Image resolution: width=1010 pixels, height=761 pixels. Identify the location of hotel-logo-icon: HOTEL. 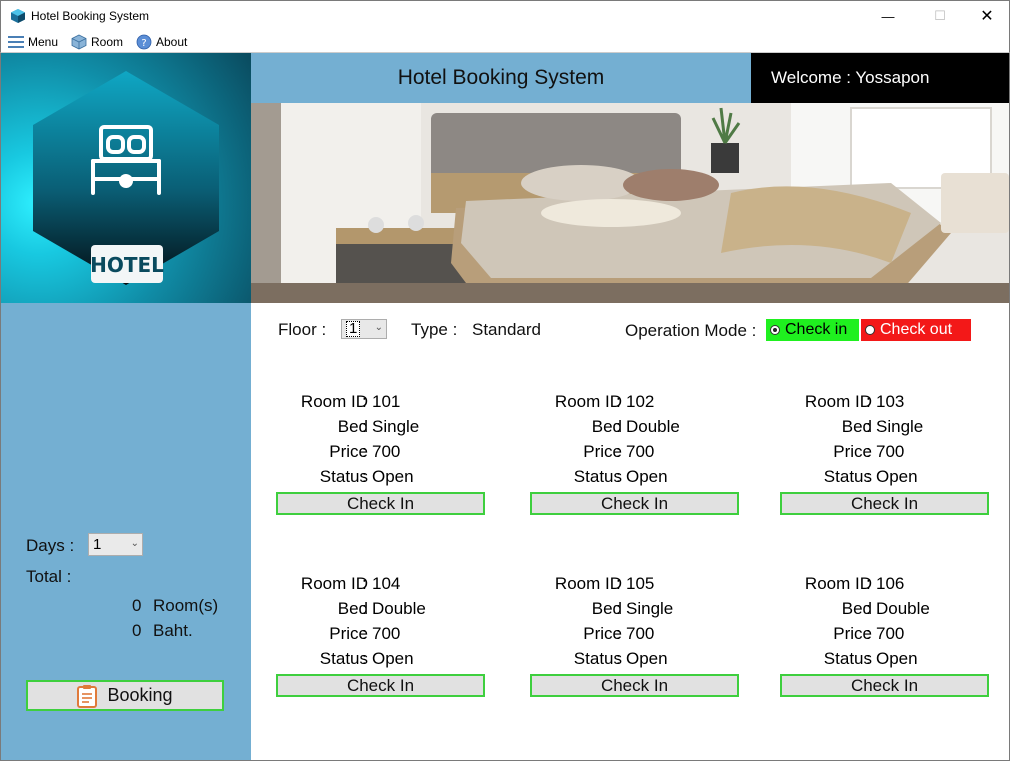
(126, 178).